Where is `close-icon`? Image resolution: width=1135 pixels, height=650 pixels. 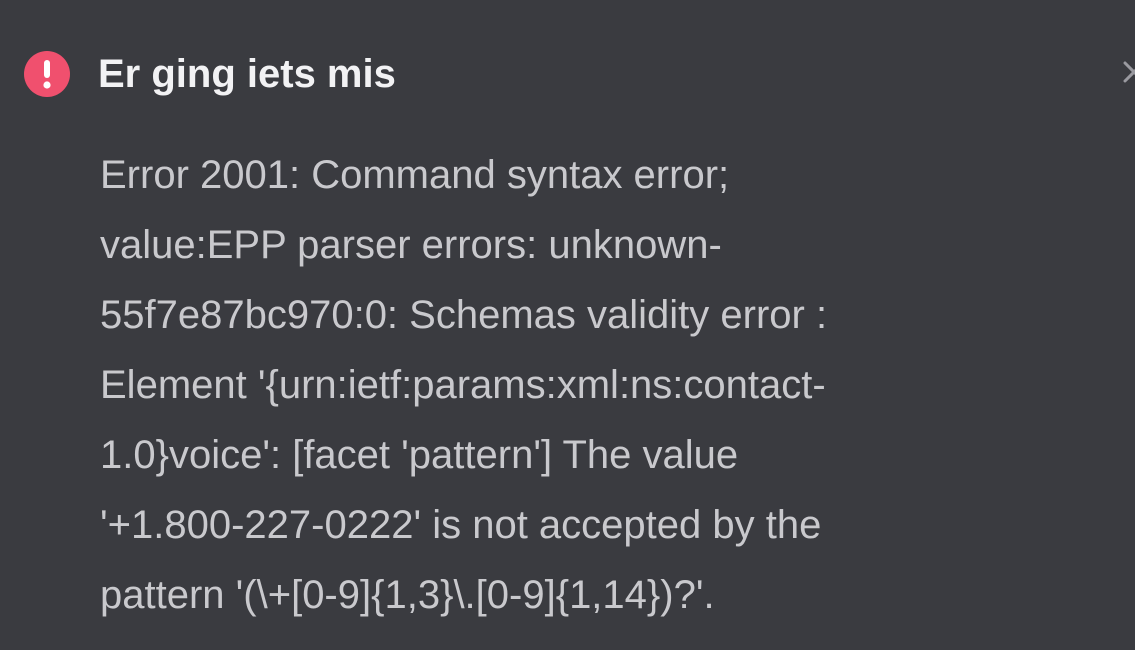
close-icon is located at coordinates (1127, 74).